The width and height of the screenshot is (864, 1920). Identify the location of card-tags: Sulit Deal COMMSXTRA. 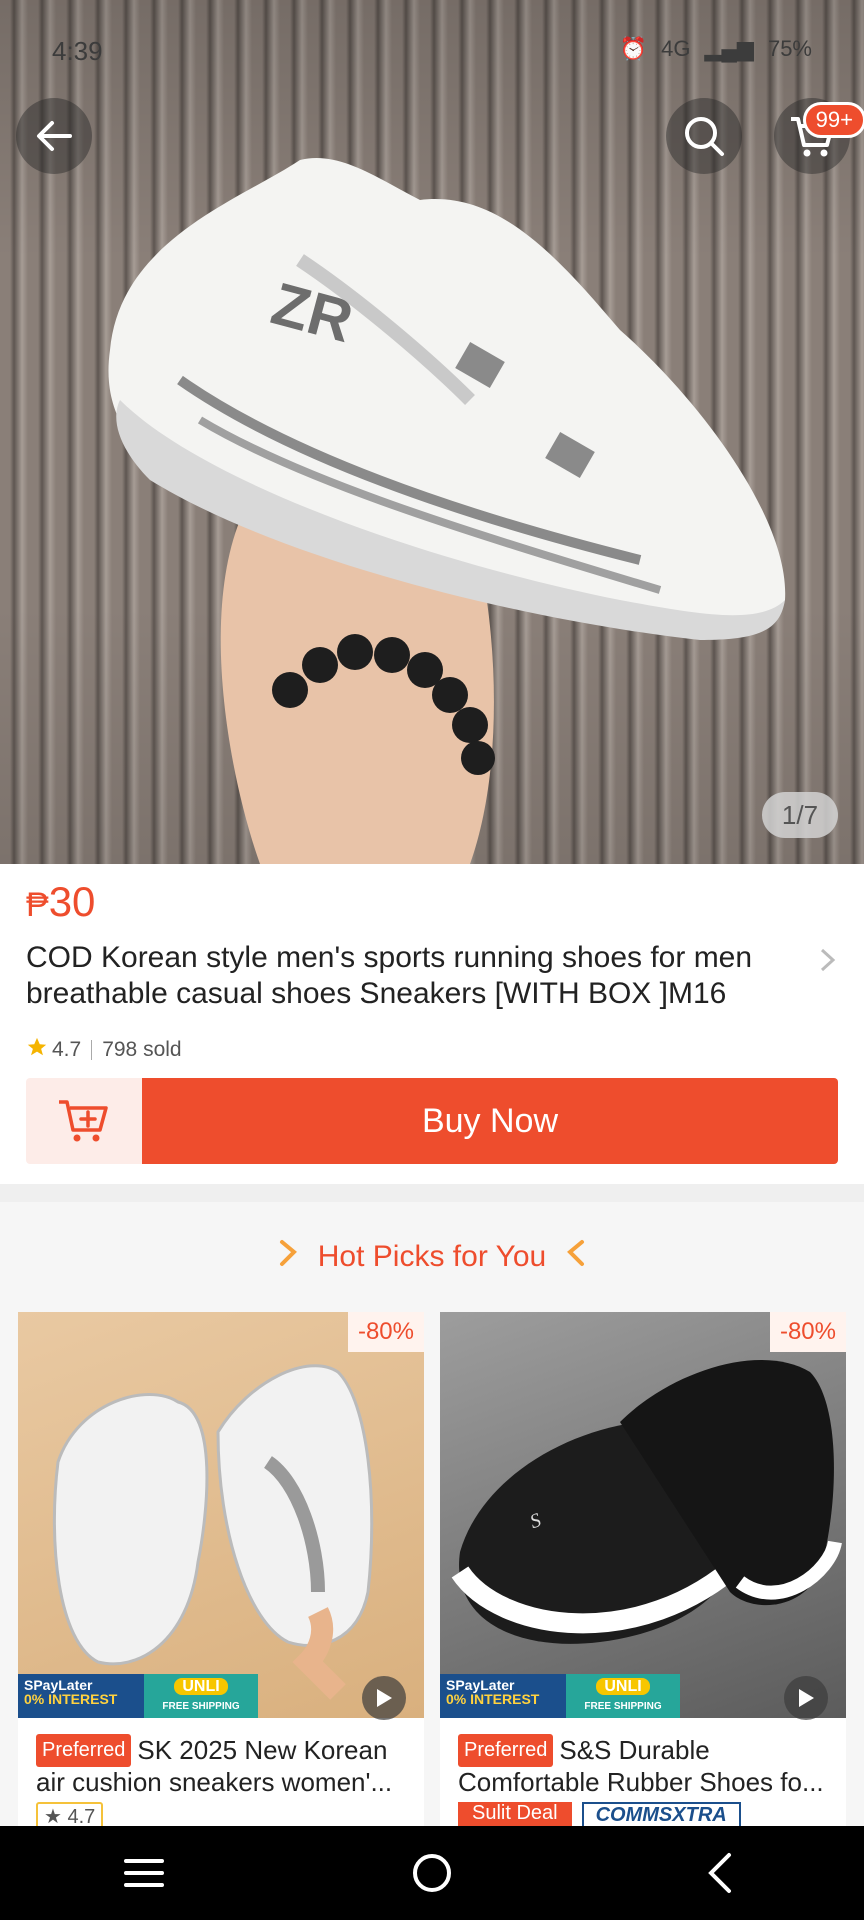
(599, 1814).